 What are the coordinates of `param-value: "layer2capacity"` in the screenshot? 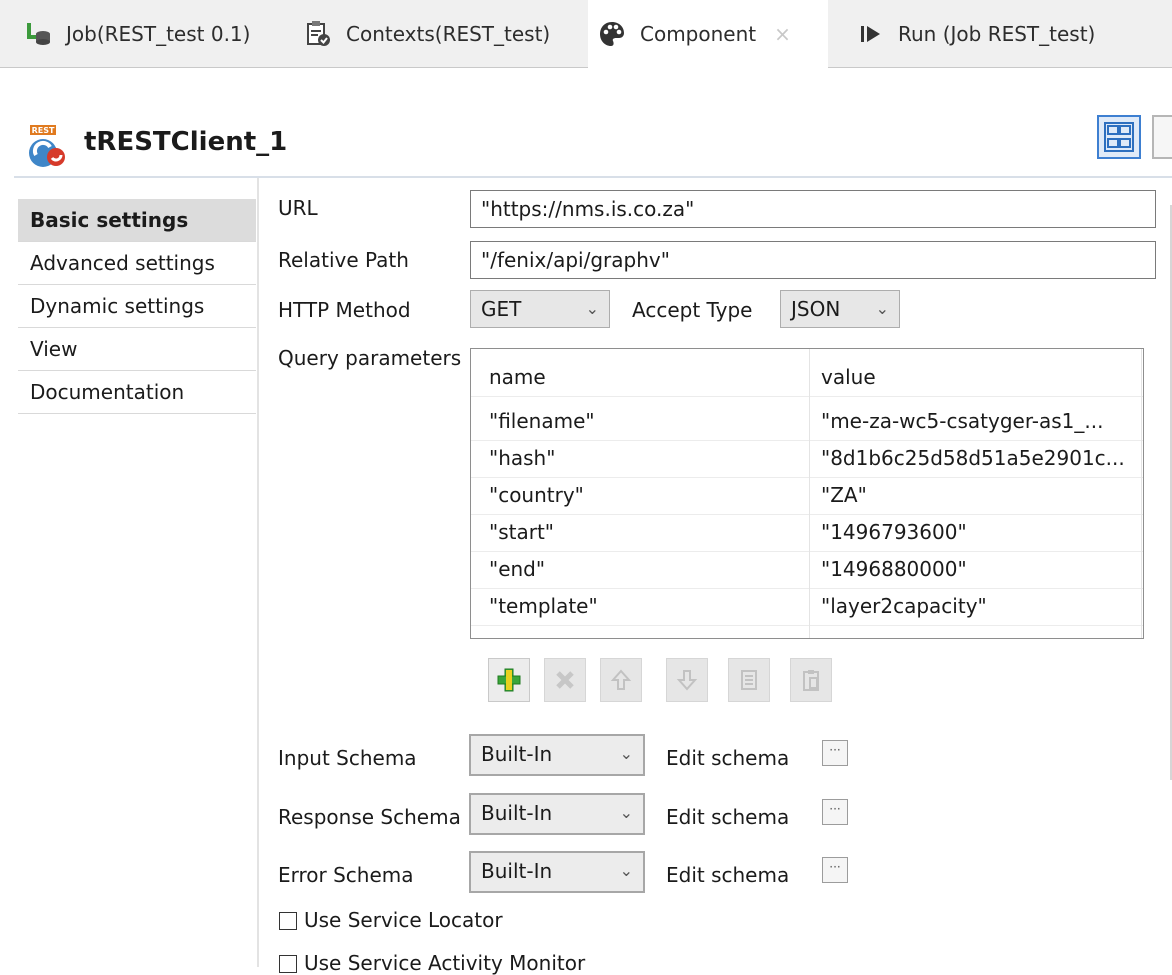 It's located at (980, 606).